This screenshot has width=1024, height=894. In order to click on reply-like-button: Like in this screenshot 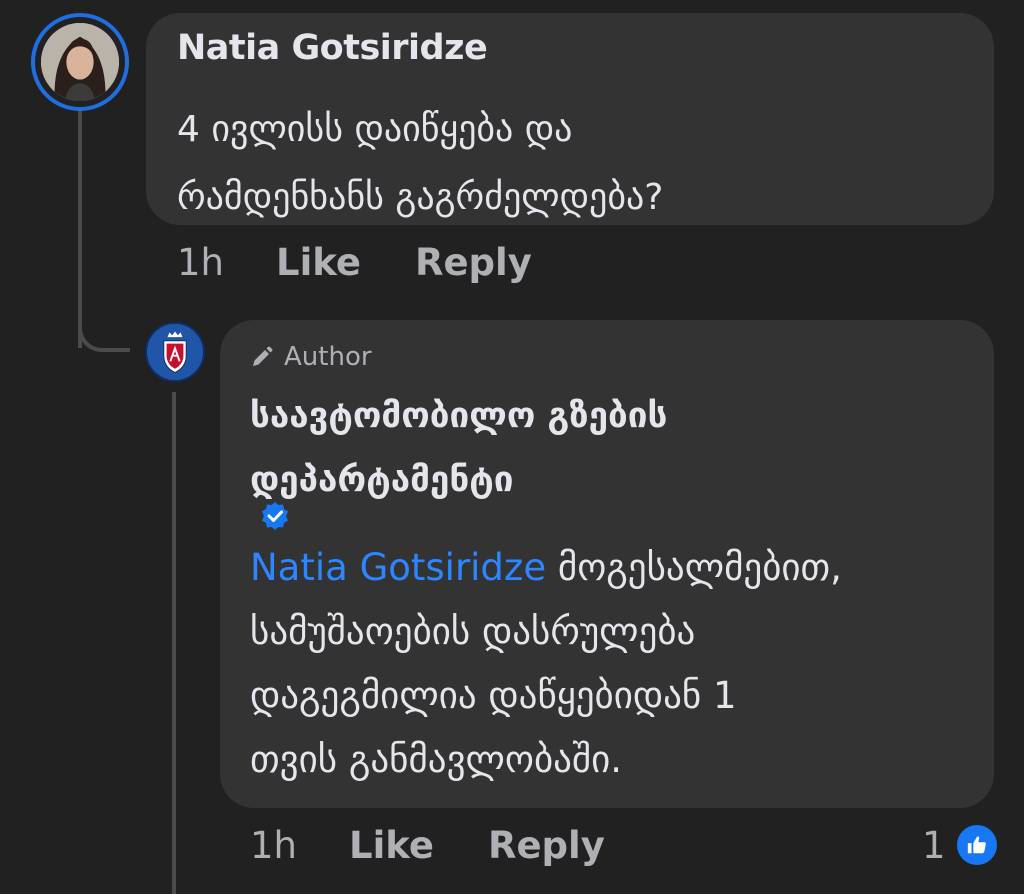, I will do `click(391, 845)`.